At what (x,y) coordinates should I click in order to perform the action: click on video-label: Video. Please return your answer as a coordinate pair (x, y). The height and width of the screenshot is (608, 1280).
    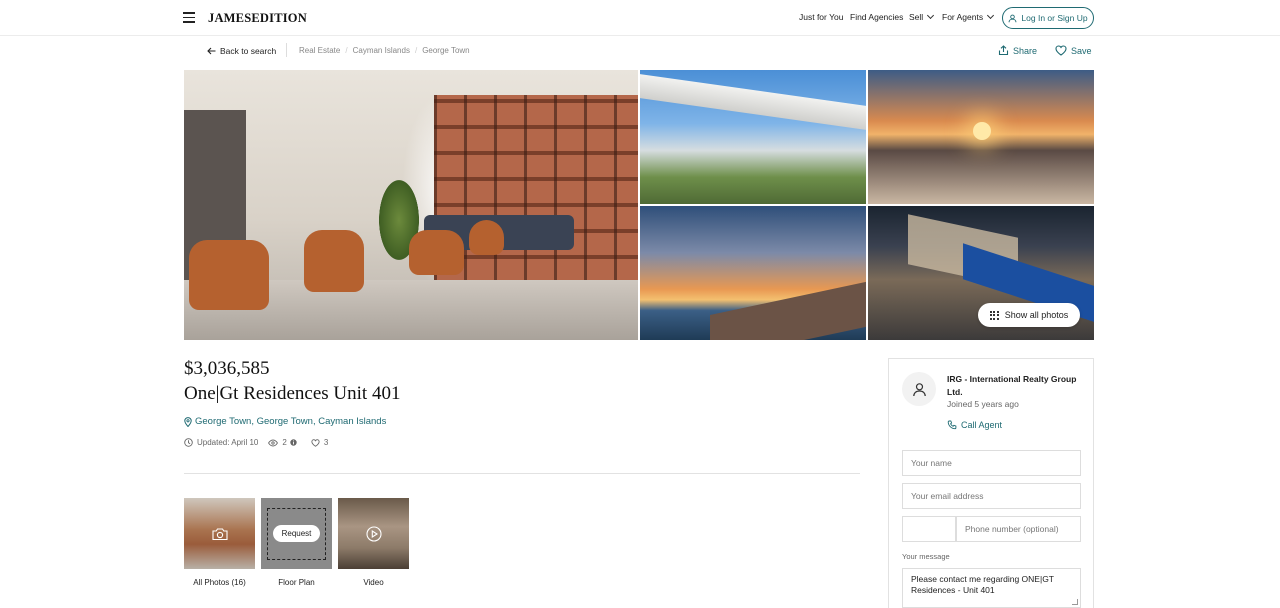
    Looking at the image, I should click on (373, 582).